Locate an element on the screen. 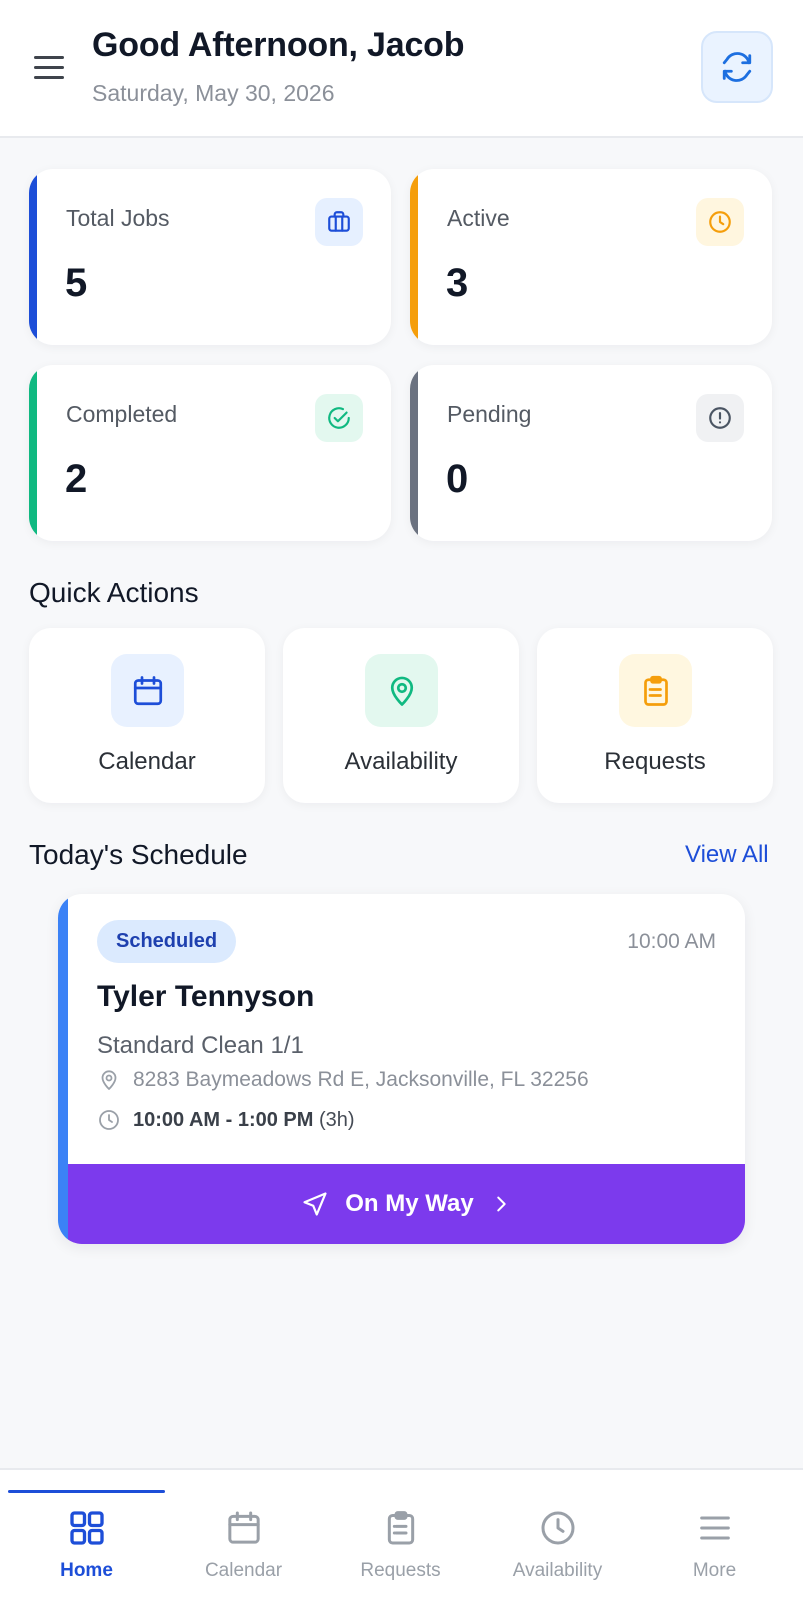 This screenshot has width=803, height=1600. stat-value: 3 is located at coordinates (457, 283).